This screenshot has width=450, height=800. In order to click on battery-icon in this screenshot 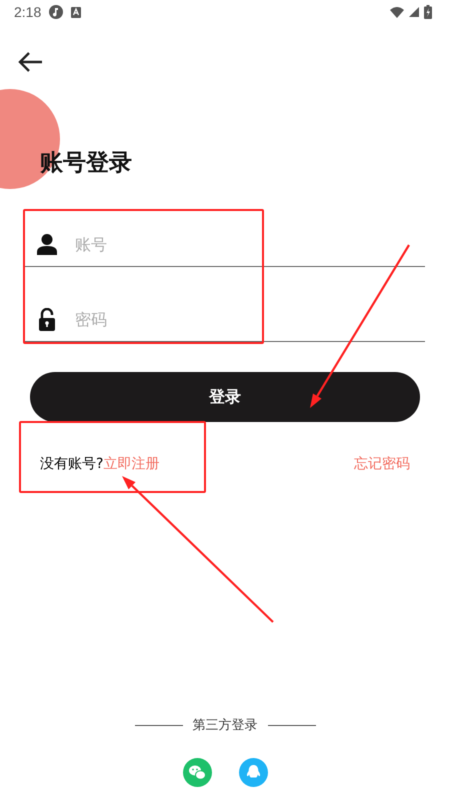, I will do `click(428, 12)`.